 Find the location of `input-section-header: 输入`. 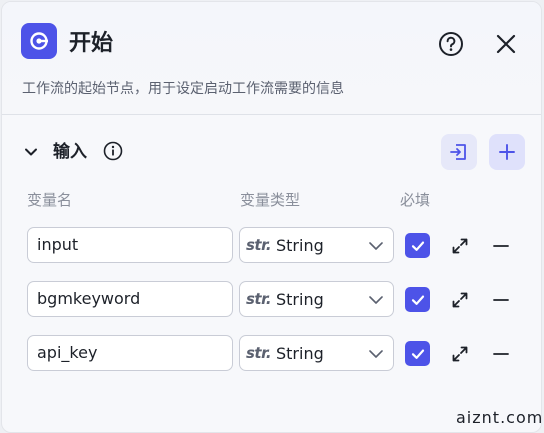

input-section-header: 输入 is located at coordinates (271, 152).